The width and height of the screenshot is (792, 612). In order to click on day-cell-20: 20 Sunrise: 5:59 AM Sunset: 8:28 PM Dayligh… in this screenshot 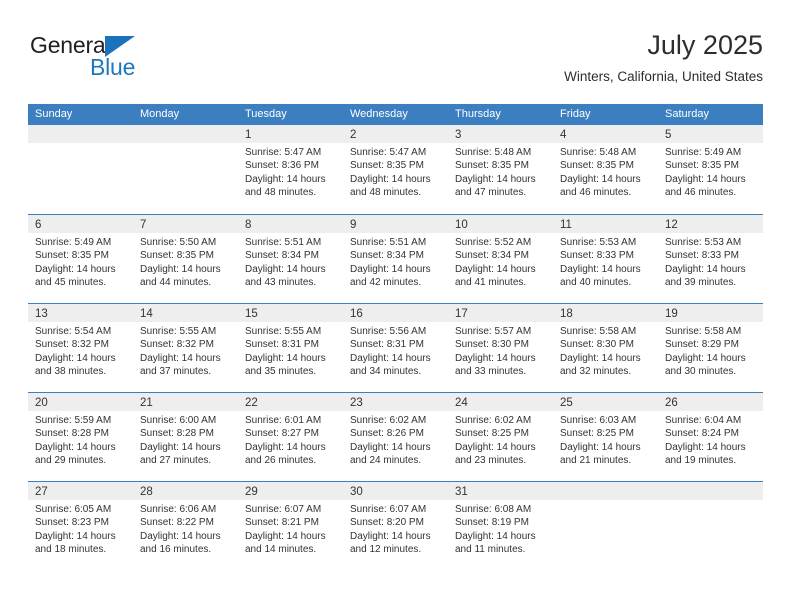, I will do `click(80, 437)`.